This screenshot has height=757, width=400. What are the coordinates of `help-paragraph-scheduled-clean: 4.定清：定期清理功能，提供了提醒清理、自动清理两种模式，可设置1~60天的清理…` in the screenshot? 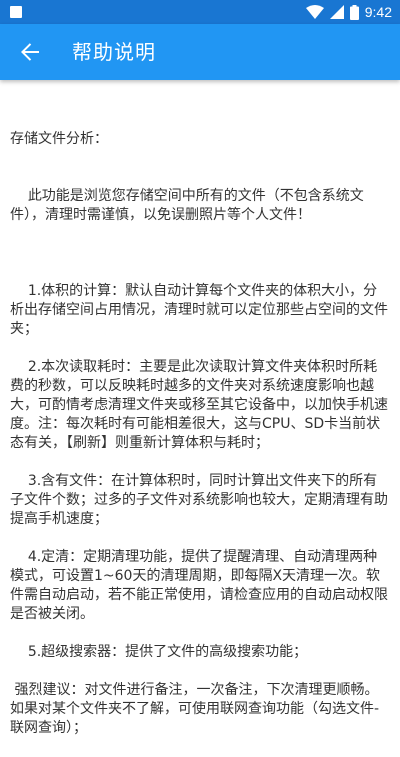 It's located at (199, 585).